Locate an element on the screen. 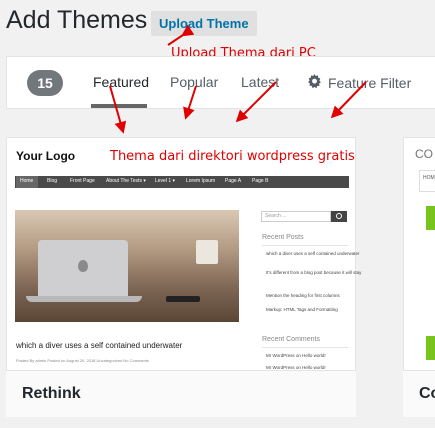 The height and width of the screenshot is (428, 435). arrow-to-latest is located at coordinates (256, 102).